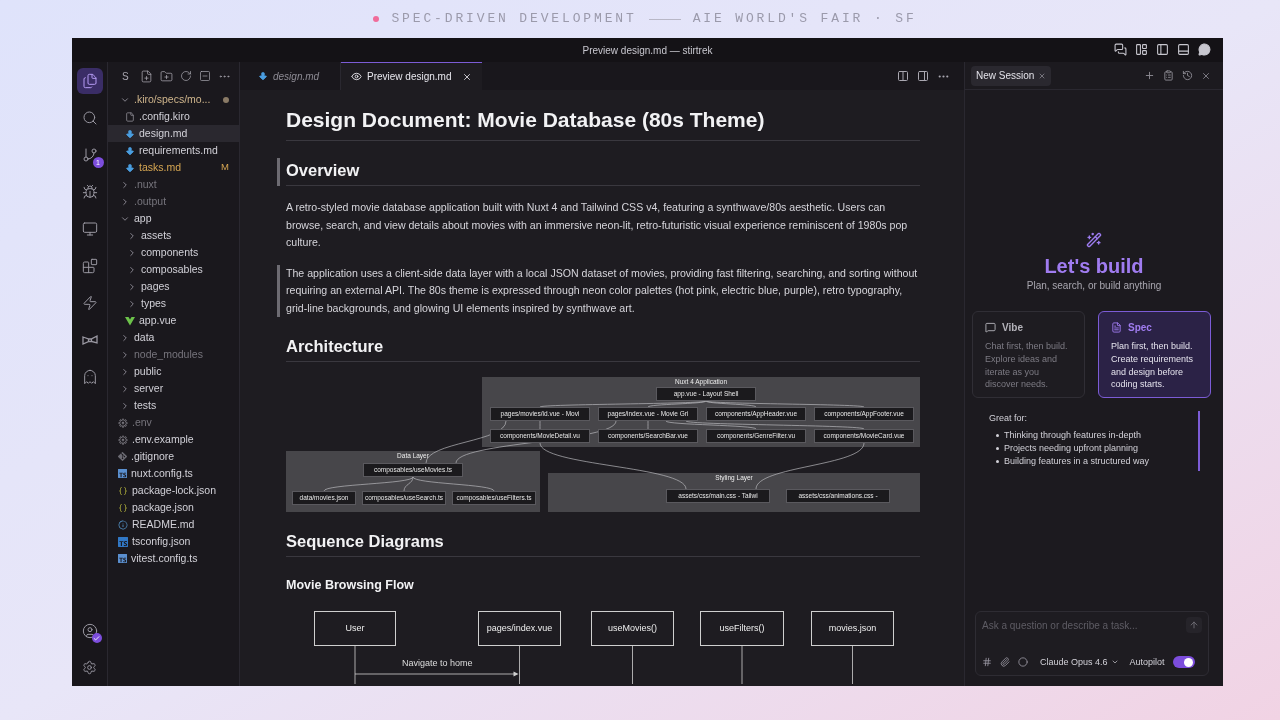 Image resolution: width=1280 pixels, height=720 pixels. Describe the element at coordinates (987, 662) in the screenshot. I see `hash-icon` at that location.